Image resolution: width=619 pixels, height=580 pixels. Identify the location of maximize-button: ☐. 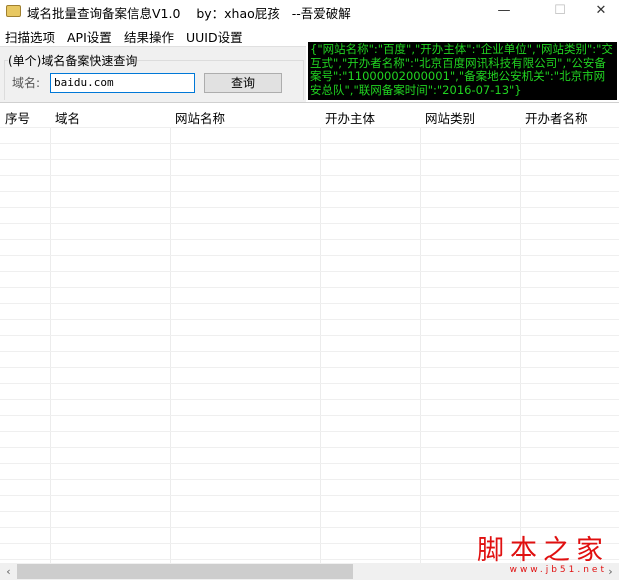
(560, 12).